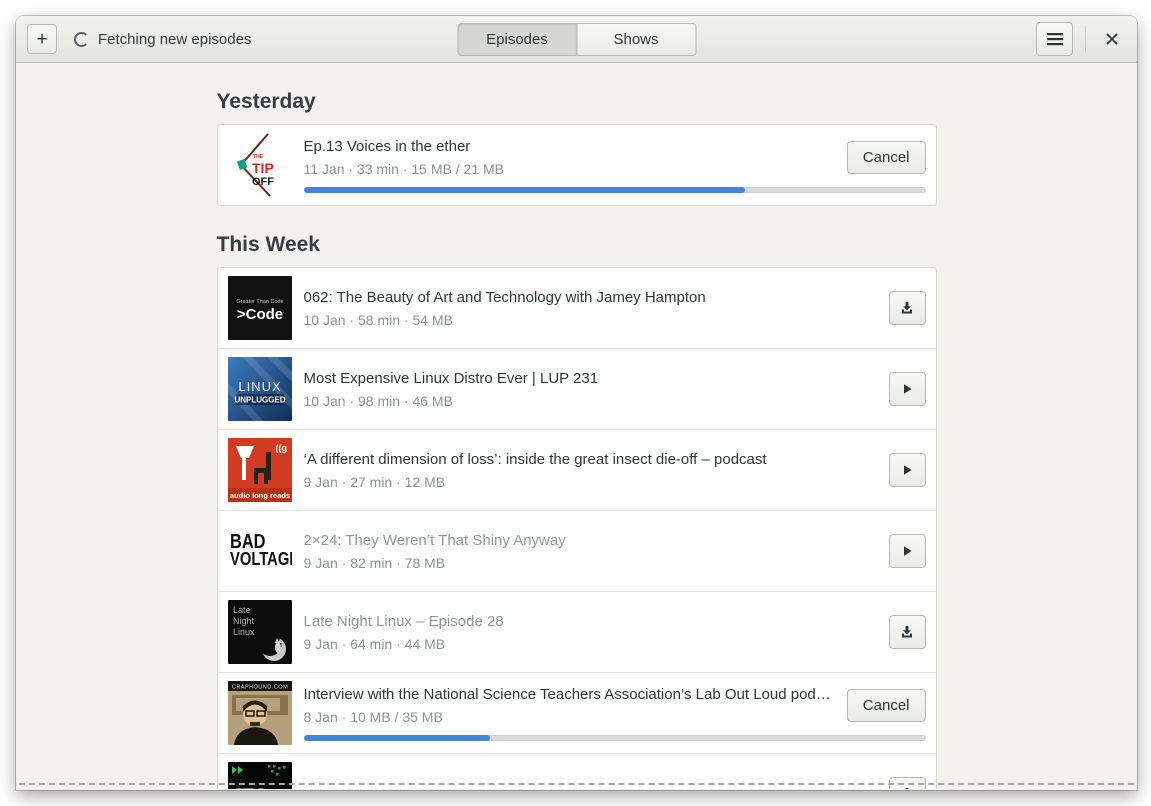 The height and width of the screenshot is (806, 1151). I want to click on hamburger-icon, so click(1054, 39).